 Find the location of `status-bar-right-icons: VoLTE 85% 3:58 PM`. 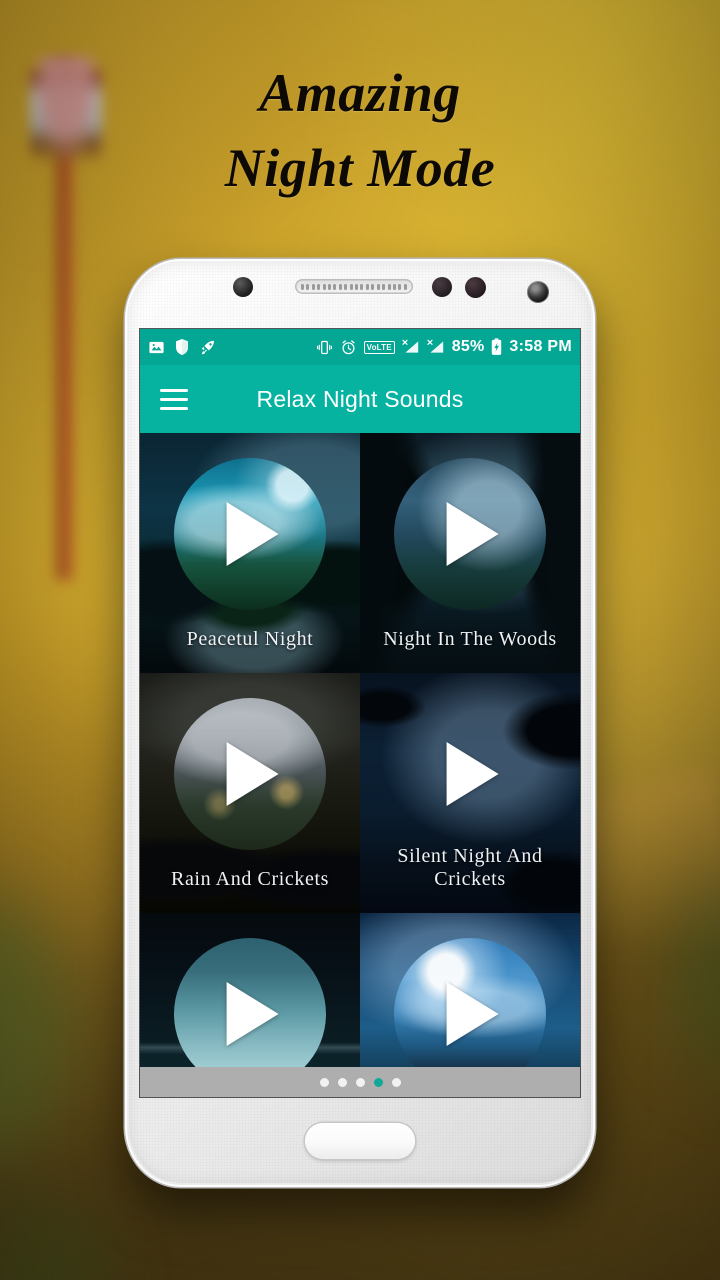

status-bar-right-icons: VoLTE 85% 3:58 PM is located at coordinates (444, 347).